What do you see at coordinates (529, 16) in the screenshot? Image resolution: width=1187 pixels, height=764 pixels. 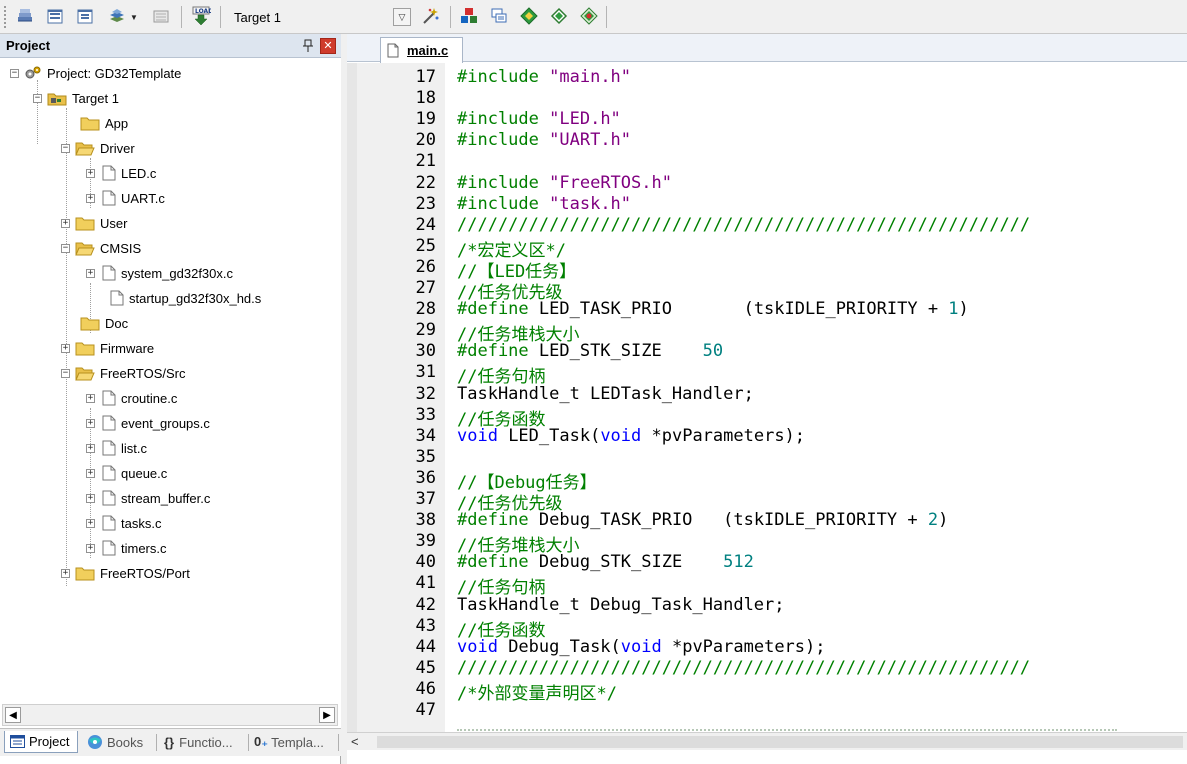 I see `select-device-icon` at bounding box center [529, 16].